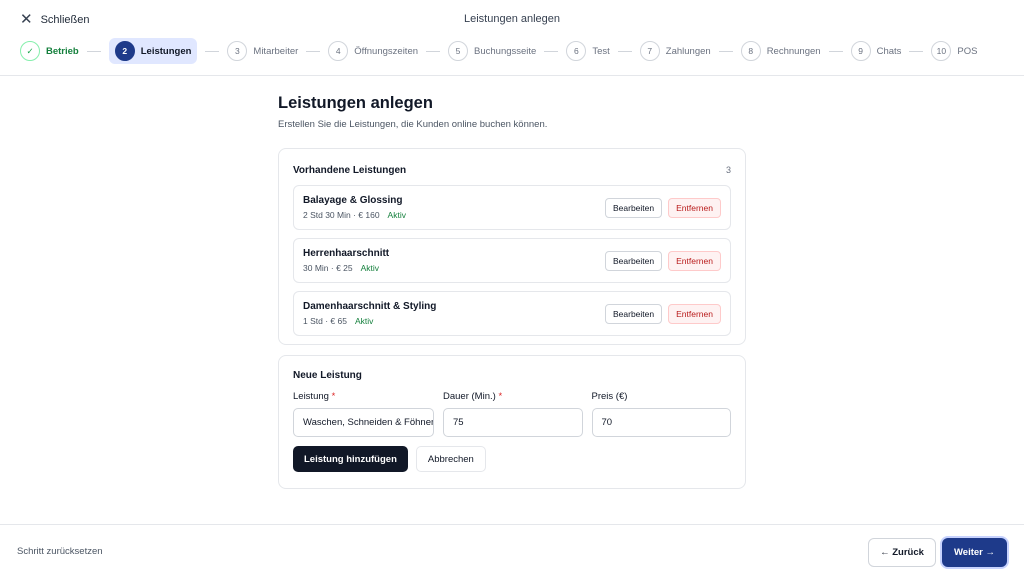 This screenshot has width=1024, height=578. What do you see at coordinates (386, 51) in the screenshot?
I see `step-label: Öffnungszeiten` at bounding box center [386, 51].